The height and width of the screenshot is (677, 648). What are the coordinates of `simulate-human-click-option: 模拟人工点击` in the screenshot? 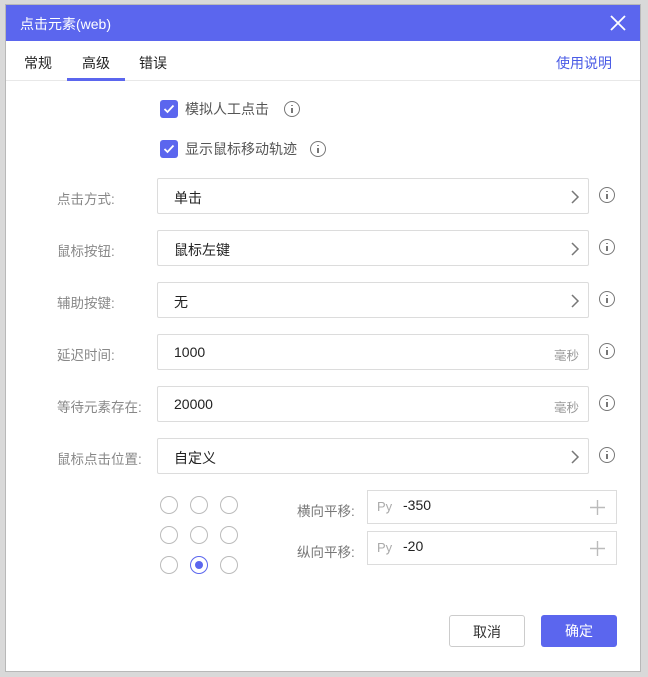 It's located at (230, 109).